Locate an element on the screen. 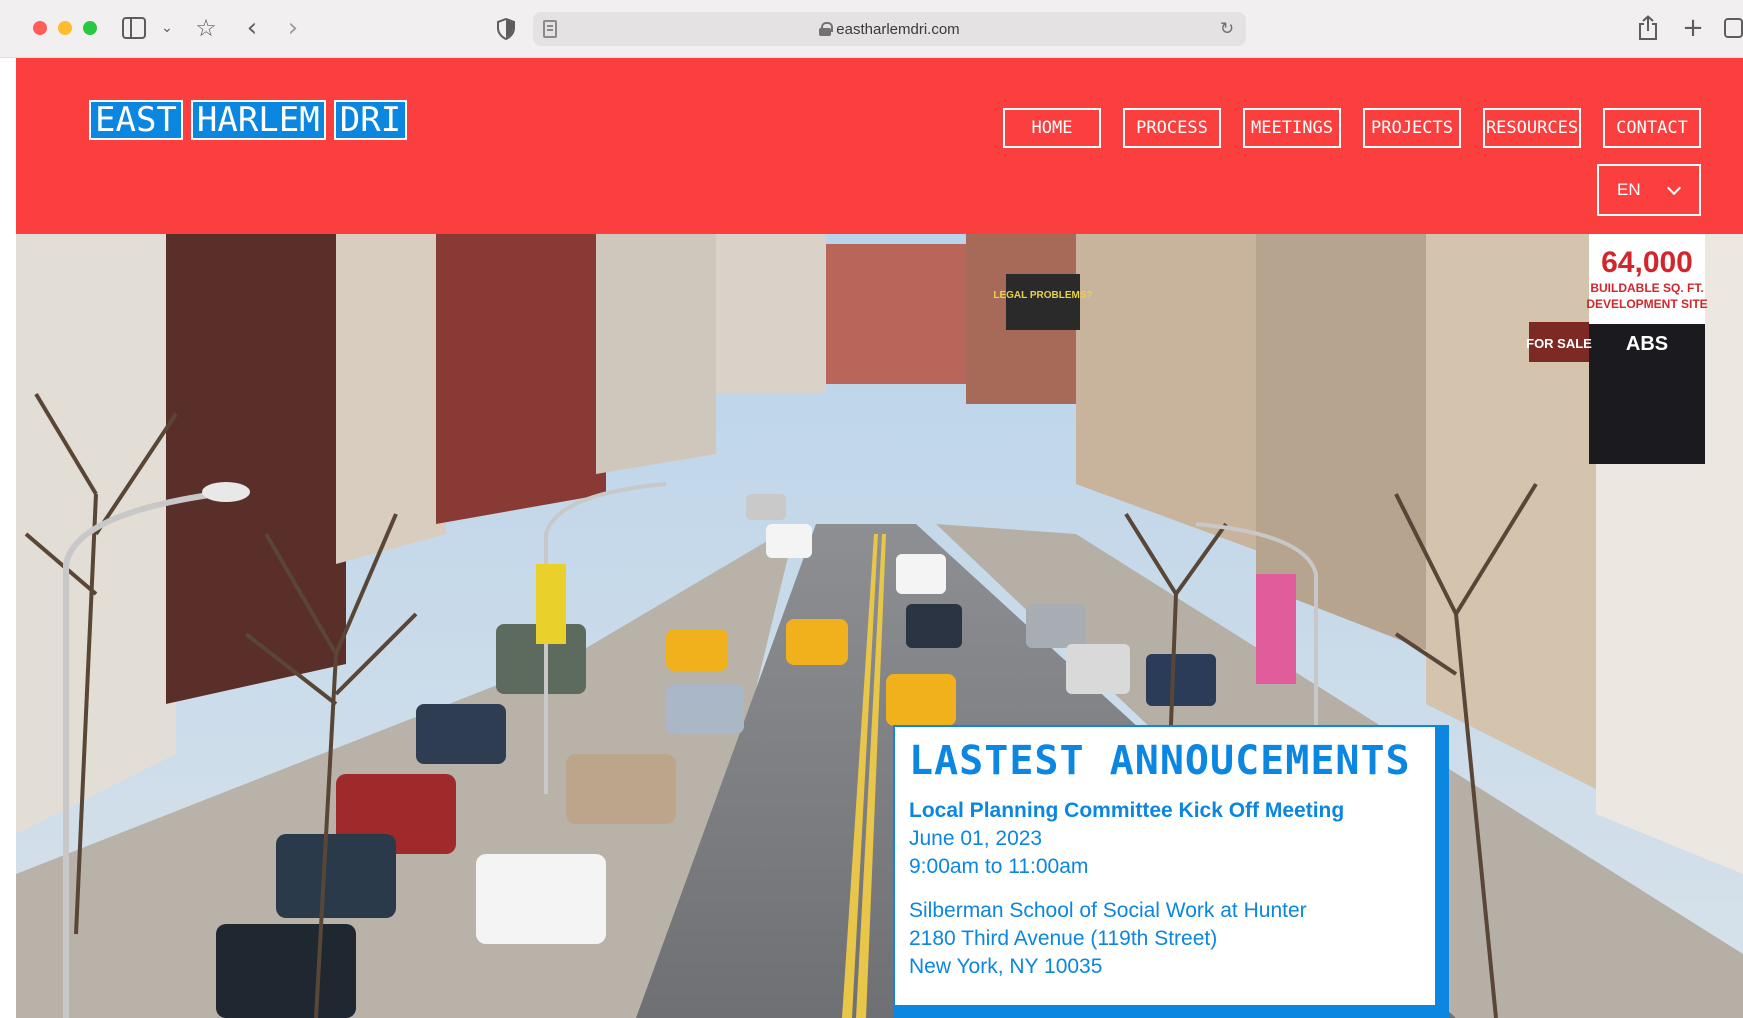  site-logo: EAST HARLEM DRI is located at coordinates (248, 120).